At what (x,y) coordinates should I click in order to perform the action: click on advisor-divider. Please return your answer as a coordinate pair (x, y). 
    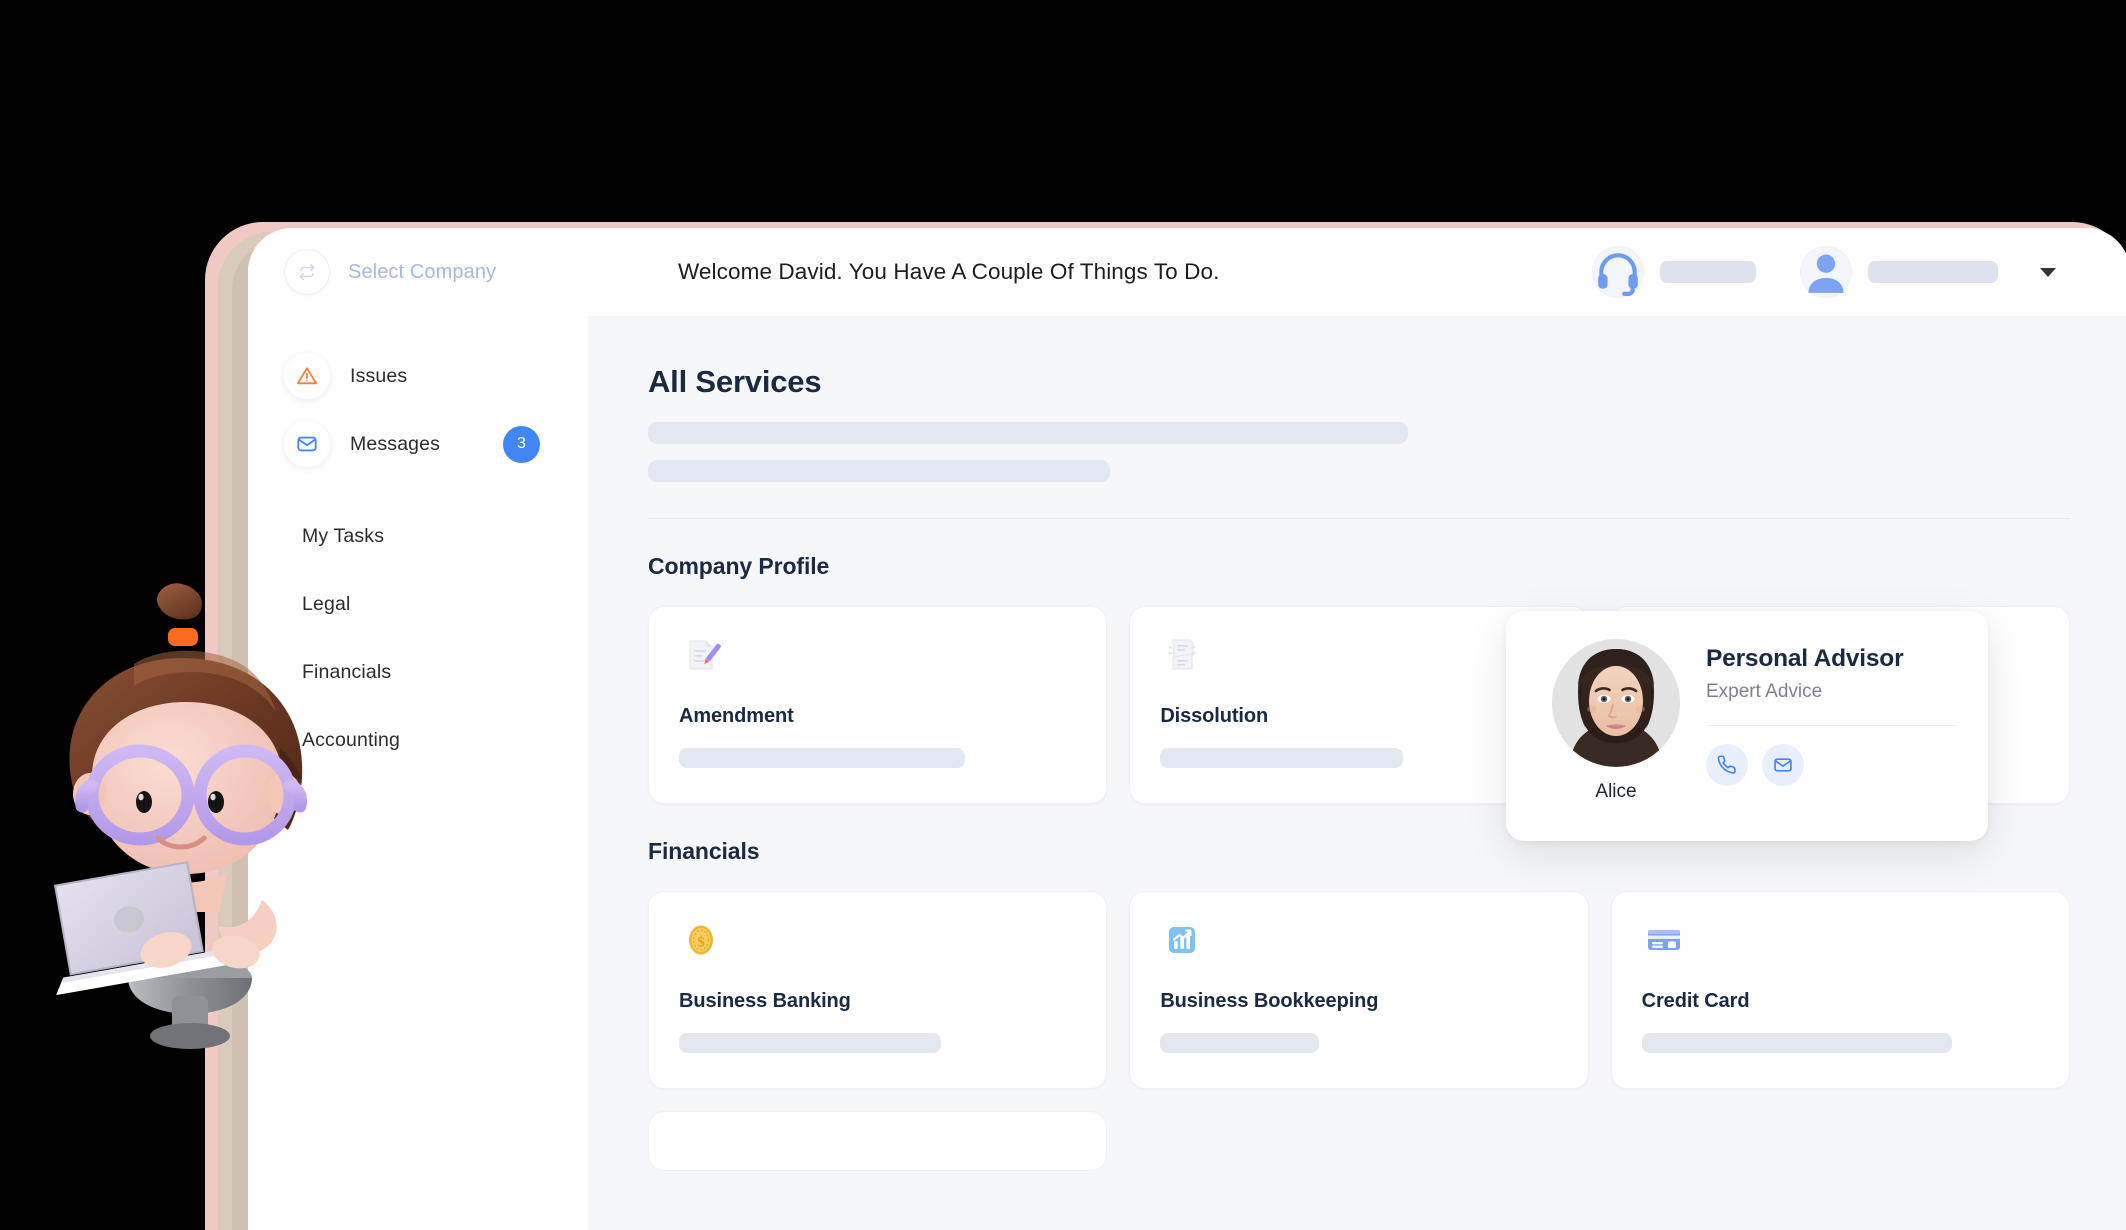
    Looking at the image, I should click on (1832, 725).